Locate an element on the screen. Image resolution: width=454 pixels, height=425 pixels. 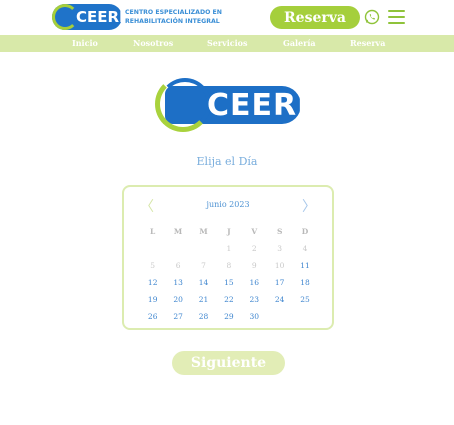
weekday-label: L is located at coordinates (153, 231).